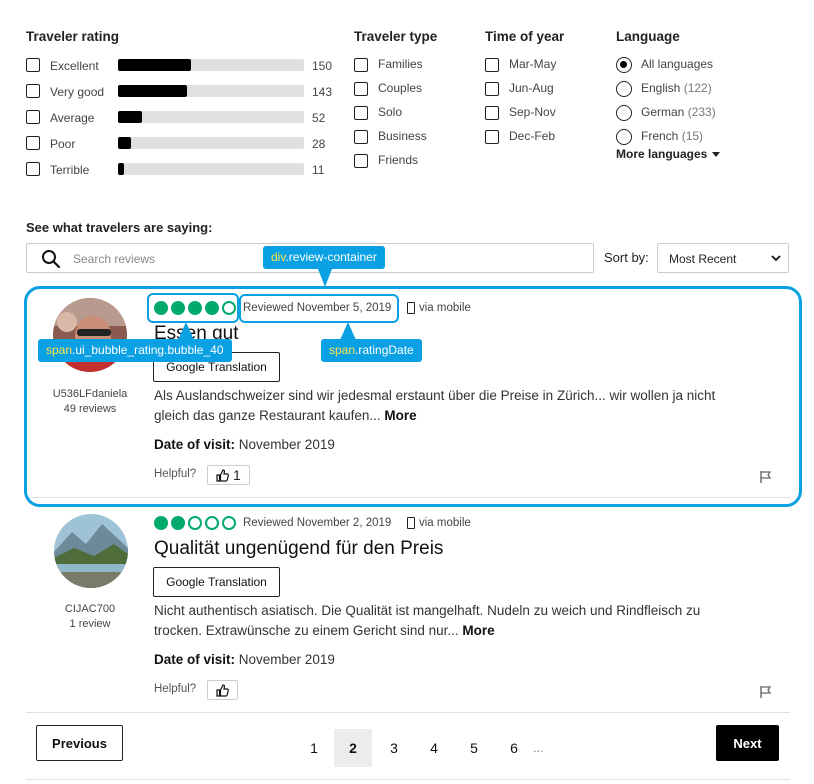 This screenshot has height=784, width=814. Describe the element at coordinates (90, 394) in the screenshot. I see `username: U536LFdaniela` at that location.